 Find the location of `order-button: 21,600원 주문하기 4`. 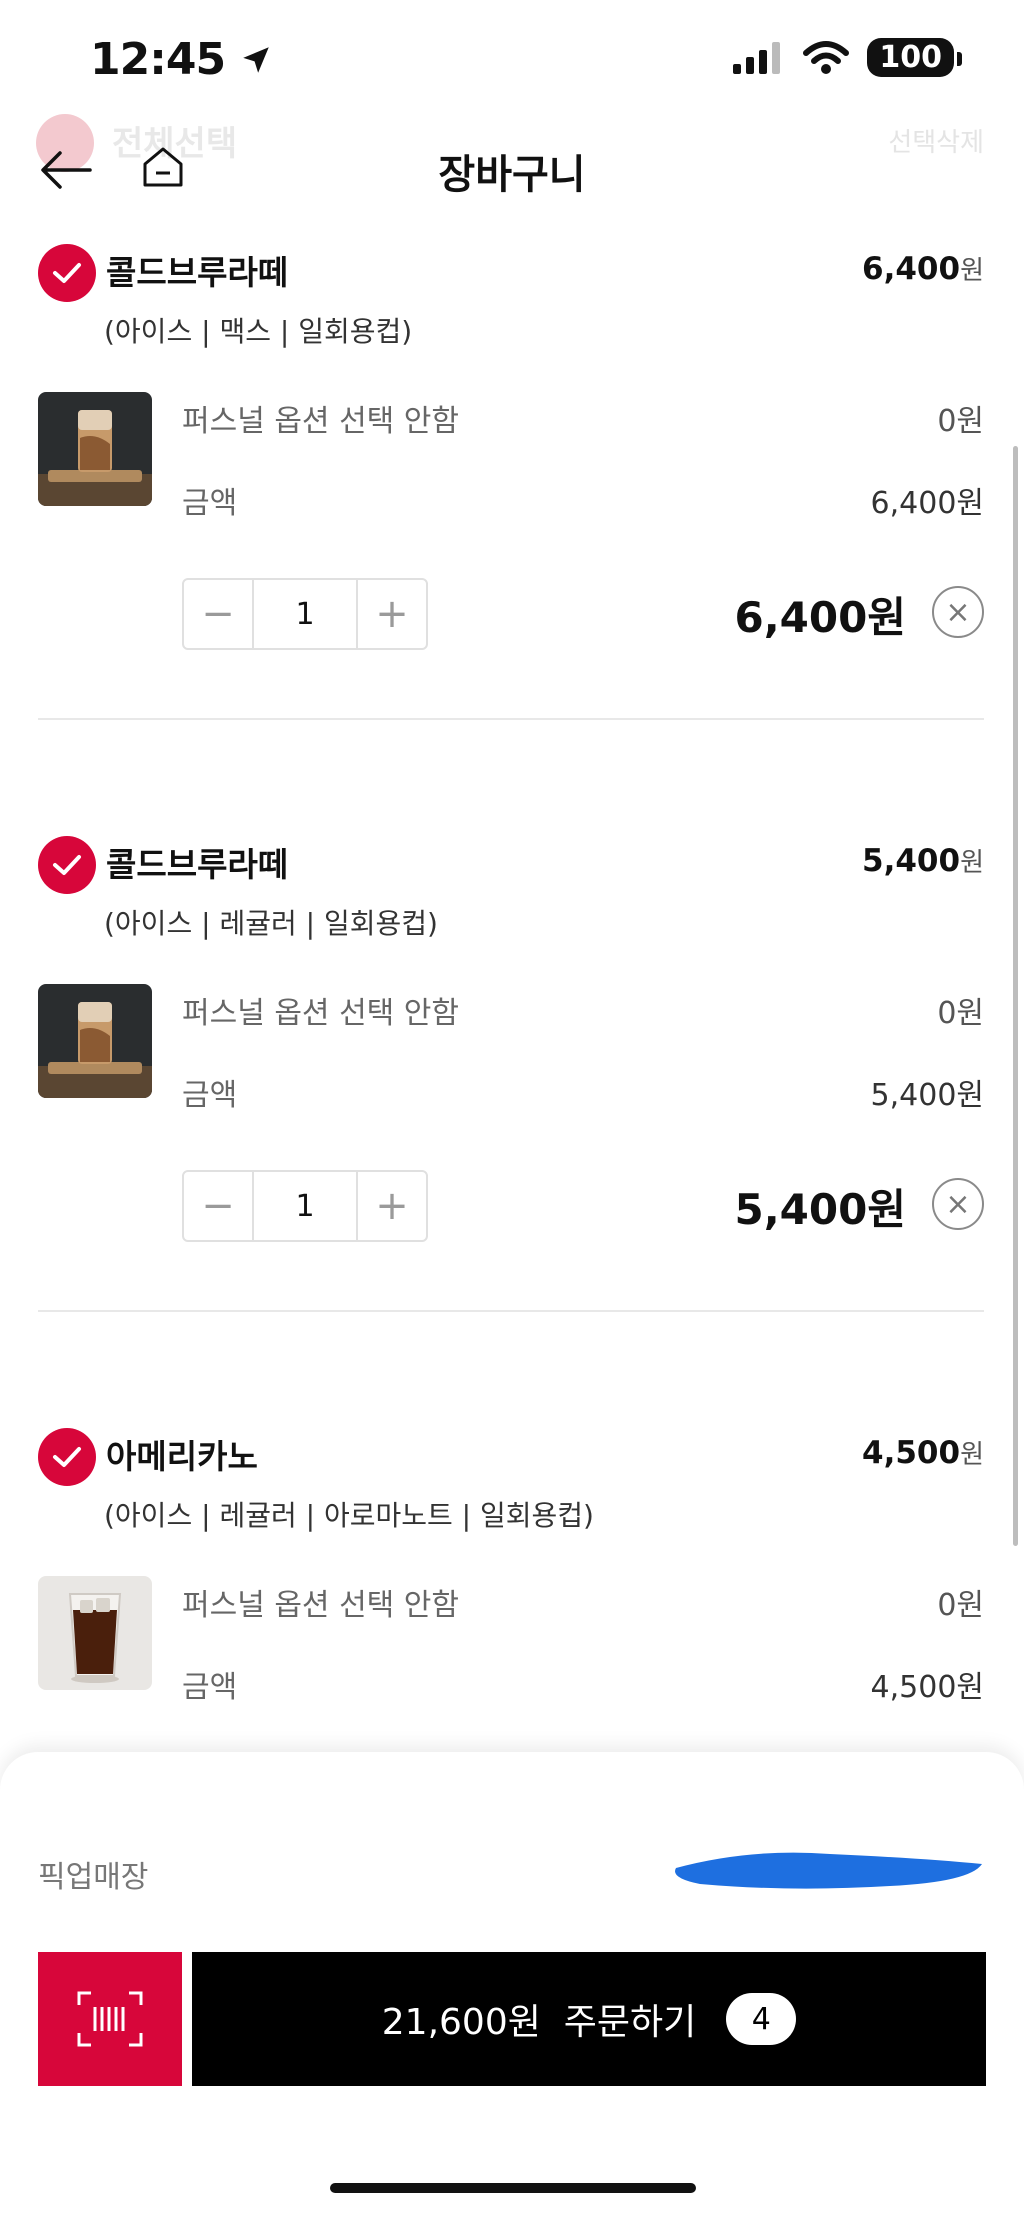

order-button: 21,600원 주문하기 4 is located at coordinates (589, 2019).